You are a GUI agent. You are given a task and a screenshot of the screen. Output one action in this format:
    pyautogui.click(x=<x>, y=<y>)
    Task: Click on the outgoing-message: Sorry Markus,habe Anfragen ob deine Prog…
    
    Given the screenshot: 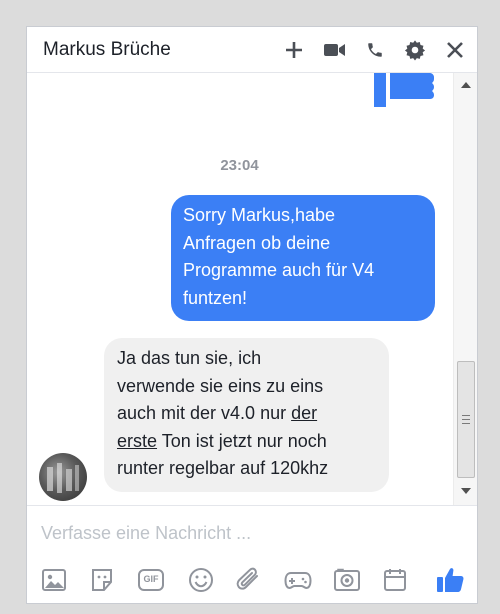 What is the action you would take?
    pyautogui.click(x=303, y=258)
    